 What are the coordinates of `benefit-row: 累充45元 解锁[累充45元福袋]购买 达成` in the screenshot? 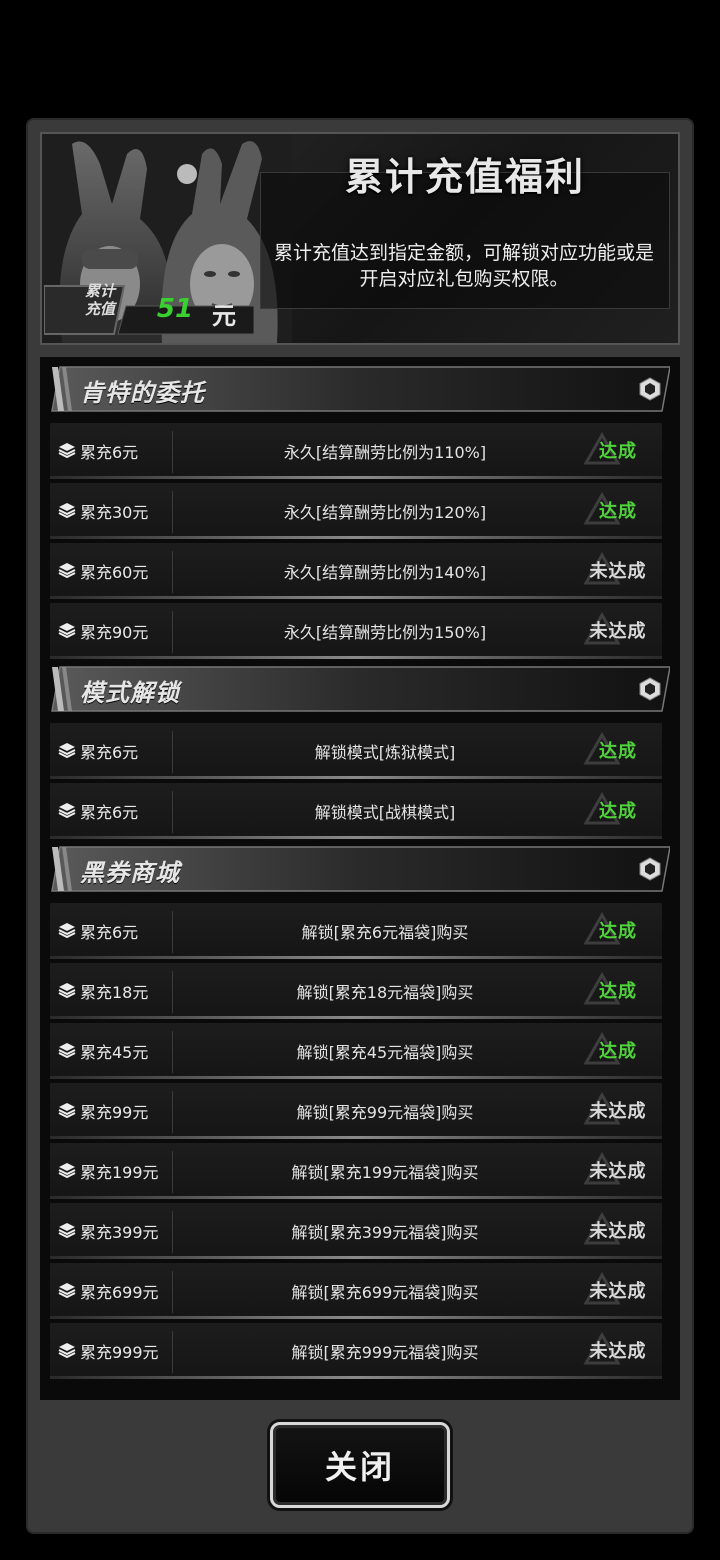 It's located at (356, 1051).